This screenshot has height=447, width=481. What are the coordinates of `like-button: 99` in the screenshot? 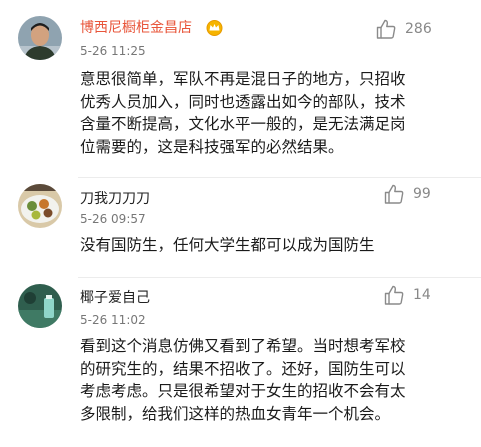 It's located at (407, 194).